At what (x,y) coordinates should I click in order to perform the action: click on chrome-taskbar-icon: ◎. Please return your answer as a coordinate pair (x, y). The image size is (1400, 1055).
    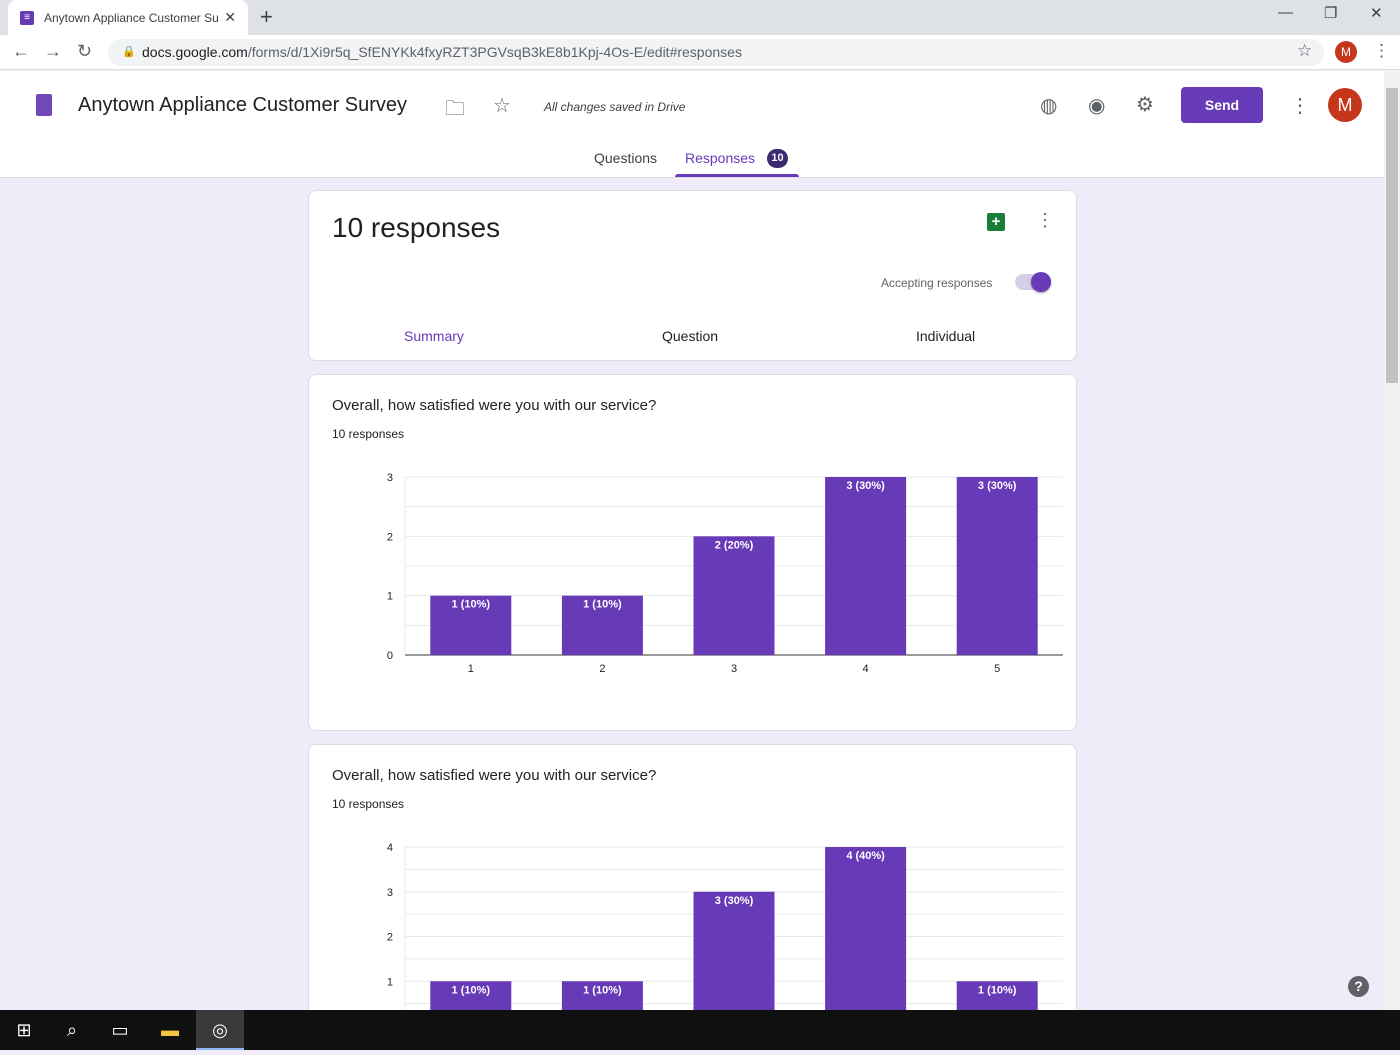
    Looking at the image, I should click on (220, 1030).